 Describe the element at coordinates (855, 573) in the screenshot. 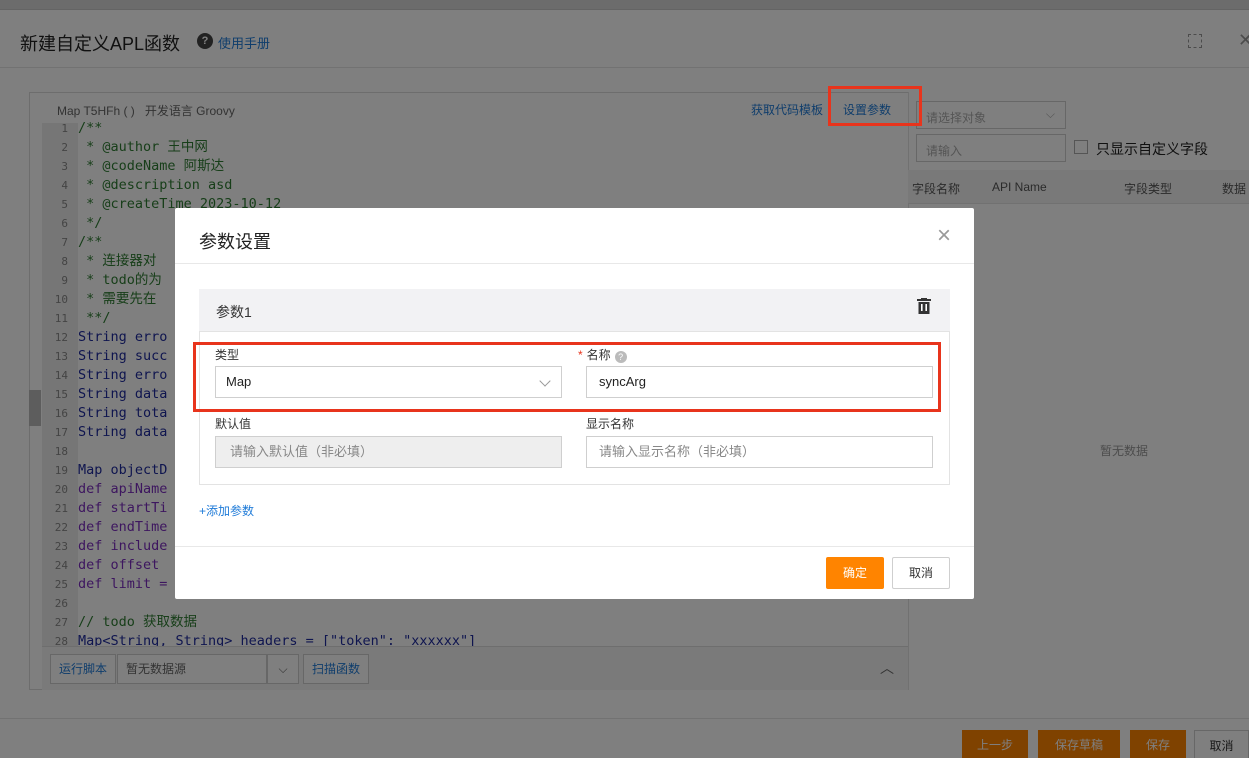

I see `confirm-button: 确定` at that location.